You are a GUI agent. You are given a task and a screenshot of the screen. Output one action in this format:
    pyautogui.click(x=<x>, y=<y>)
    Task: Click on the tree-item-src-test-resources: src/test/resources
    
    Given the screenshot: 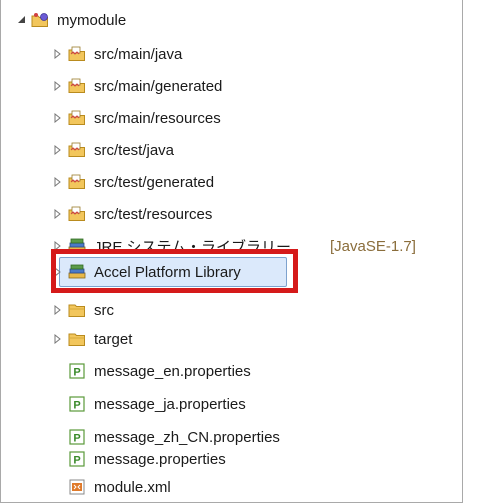 What is the action you would take?
    pyautogui.click(x=231, y=214)
    